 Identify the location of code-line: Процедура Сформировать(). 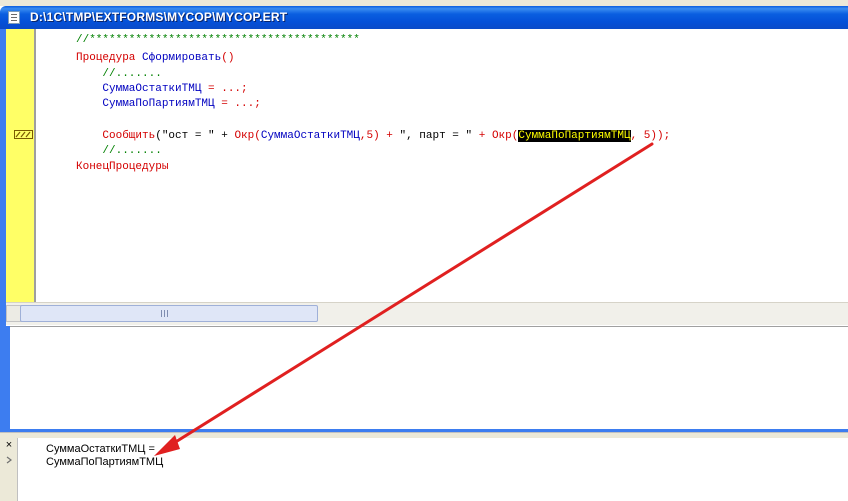
(155, 58).